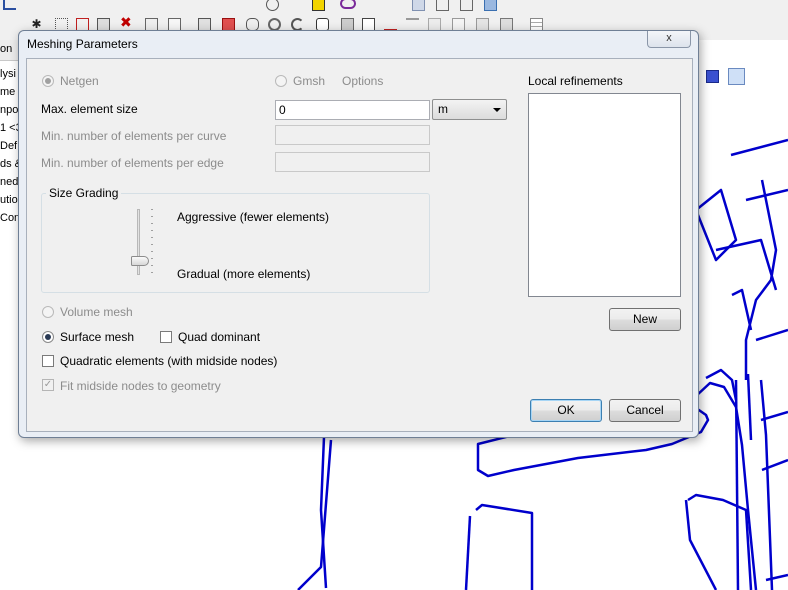  What do you see at coordinates (126, 22) in the screenshot?
I see `delete-icon: ✖` at bounding box center [126, 22].